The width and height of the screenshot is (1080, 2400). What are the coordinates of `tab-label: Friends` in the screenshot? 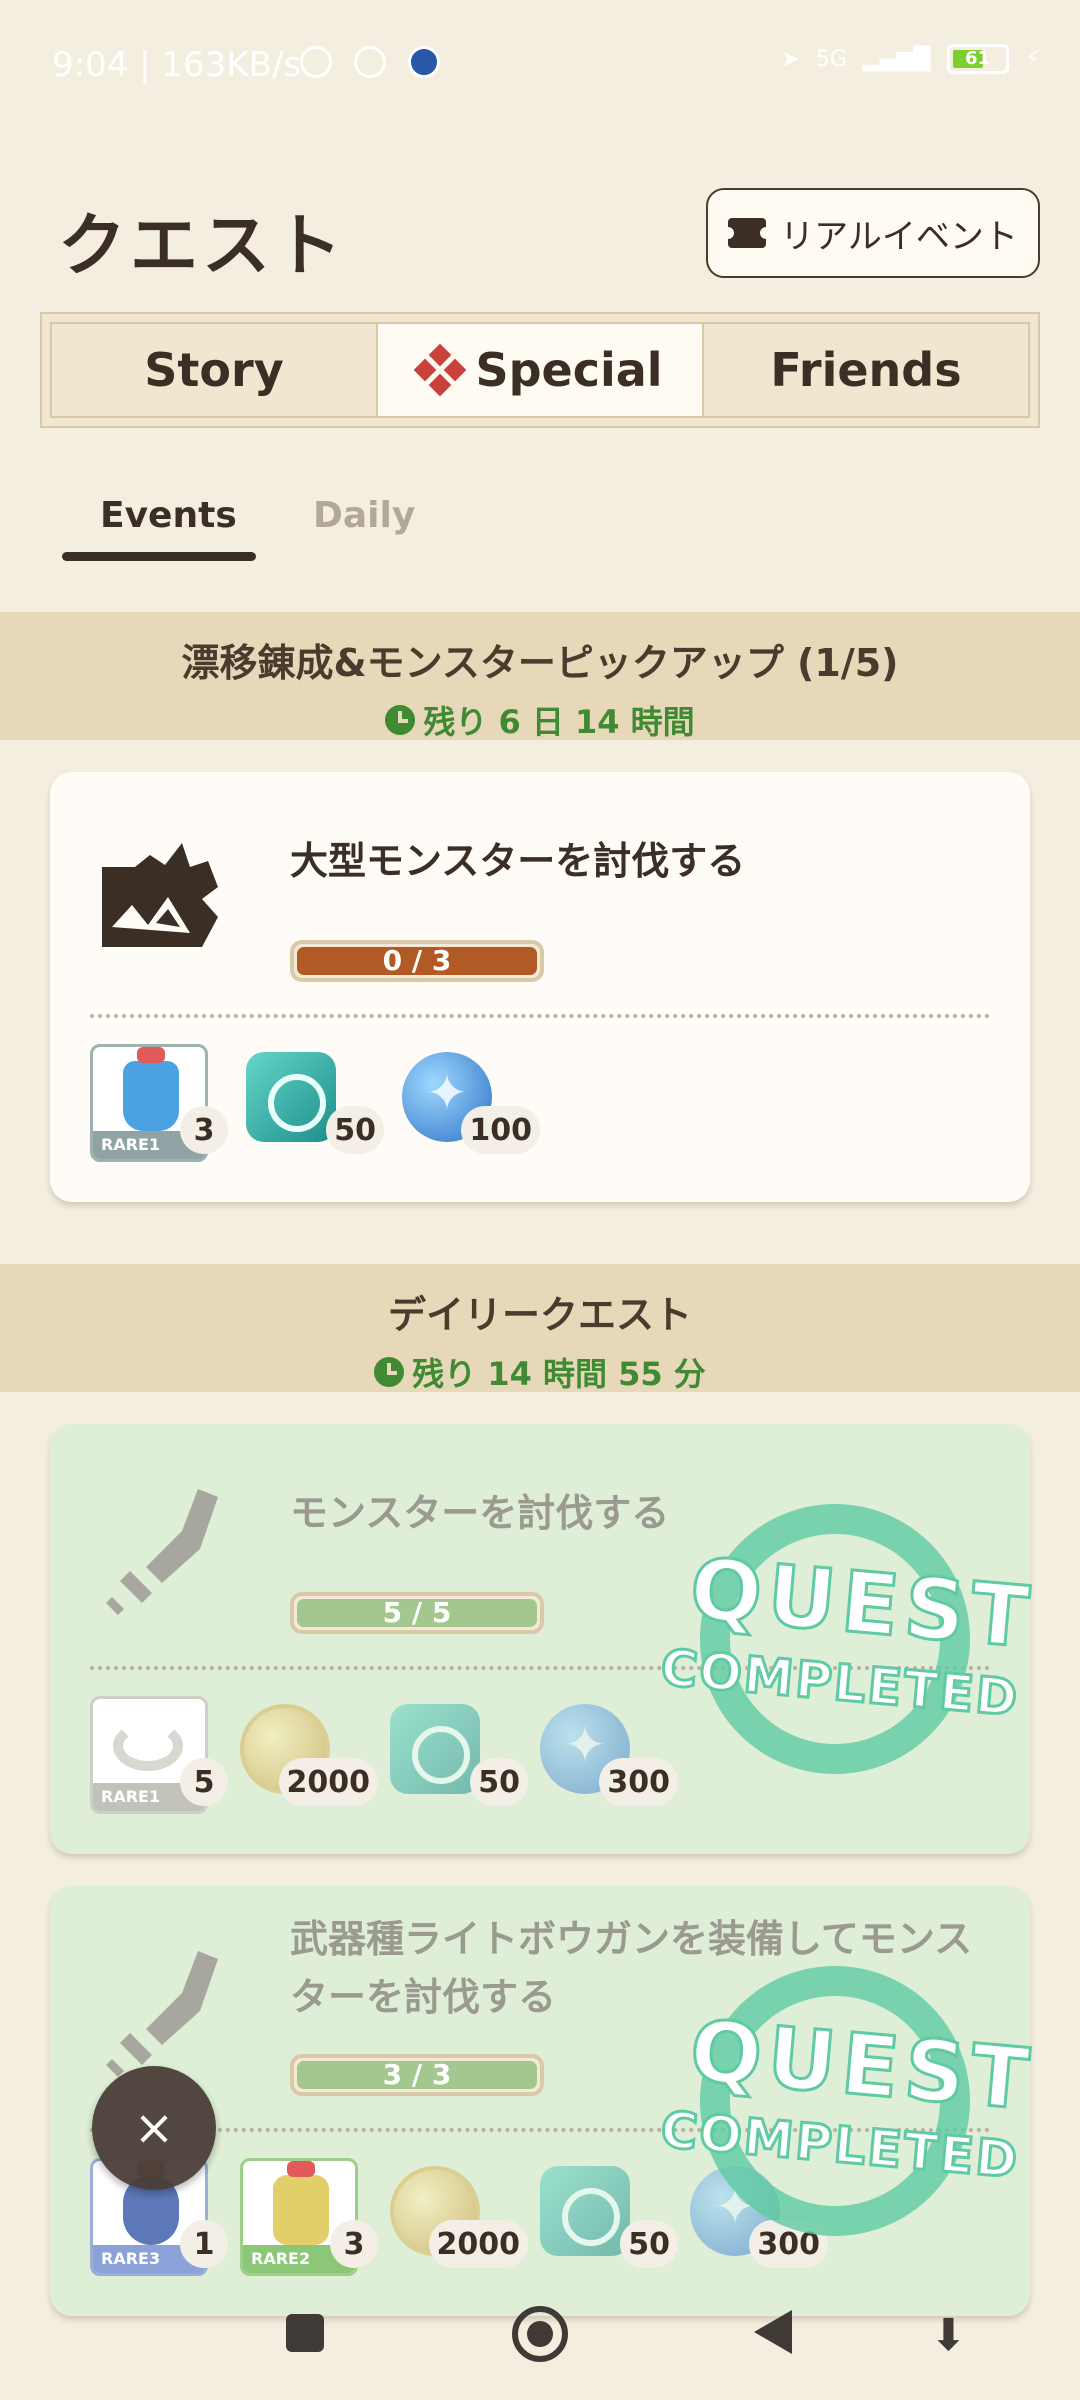 It's located at (866, 370).